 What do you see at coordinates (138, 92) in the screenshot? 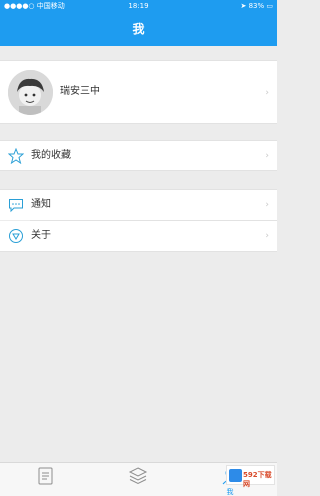
I see `profile-row: 瑞安三中 ›` at bounding box center [138, 92].